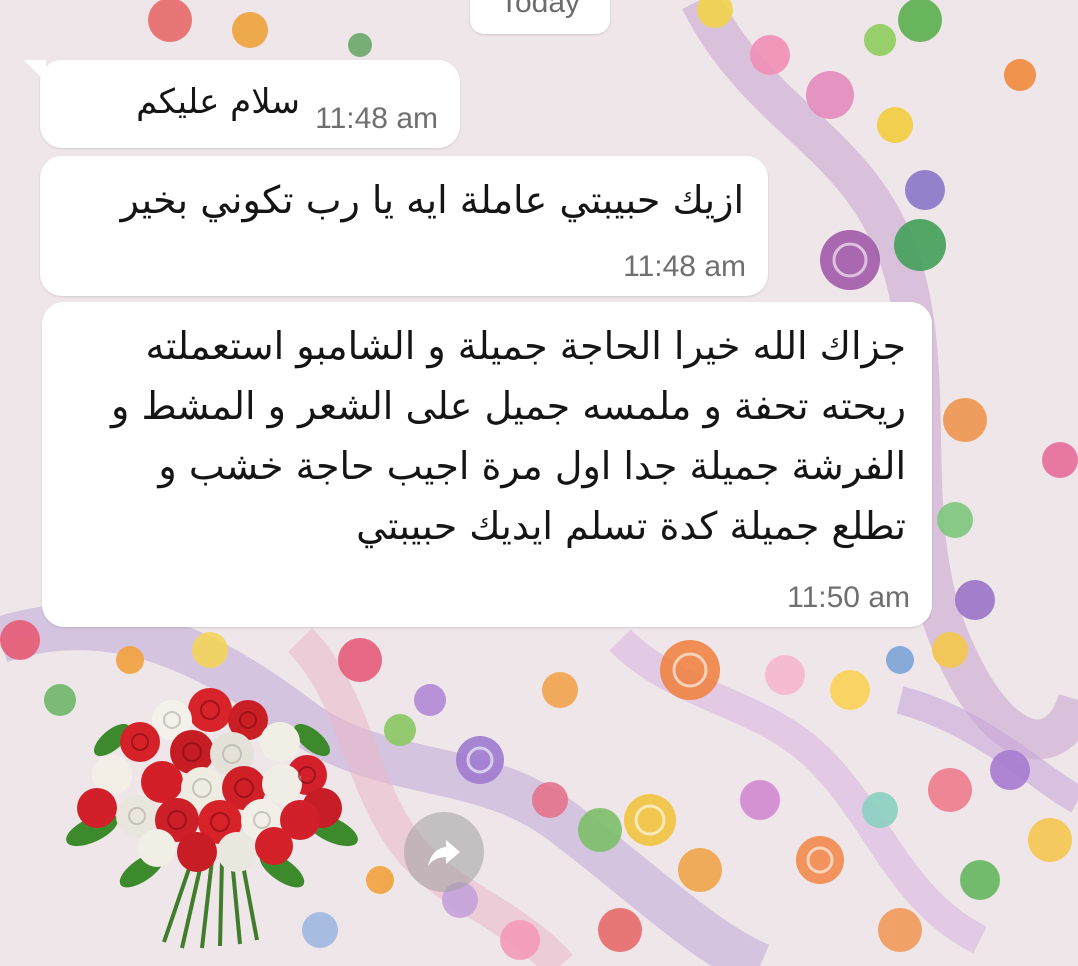 The image size is (1078, 966). I want to click on message-text: ازيك حبيبتي عاملة ايه يا رب تكوني بخير, so click(432, 200).